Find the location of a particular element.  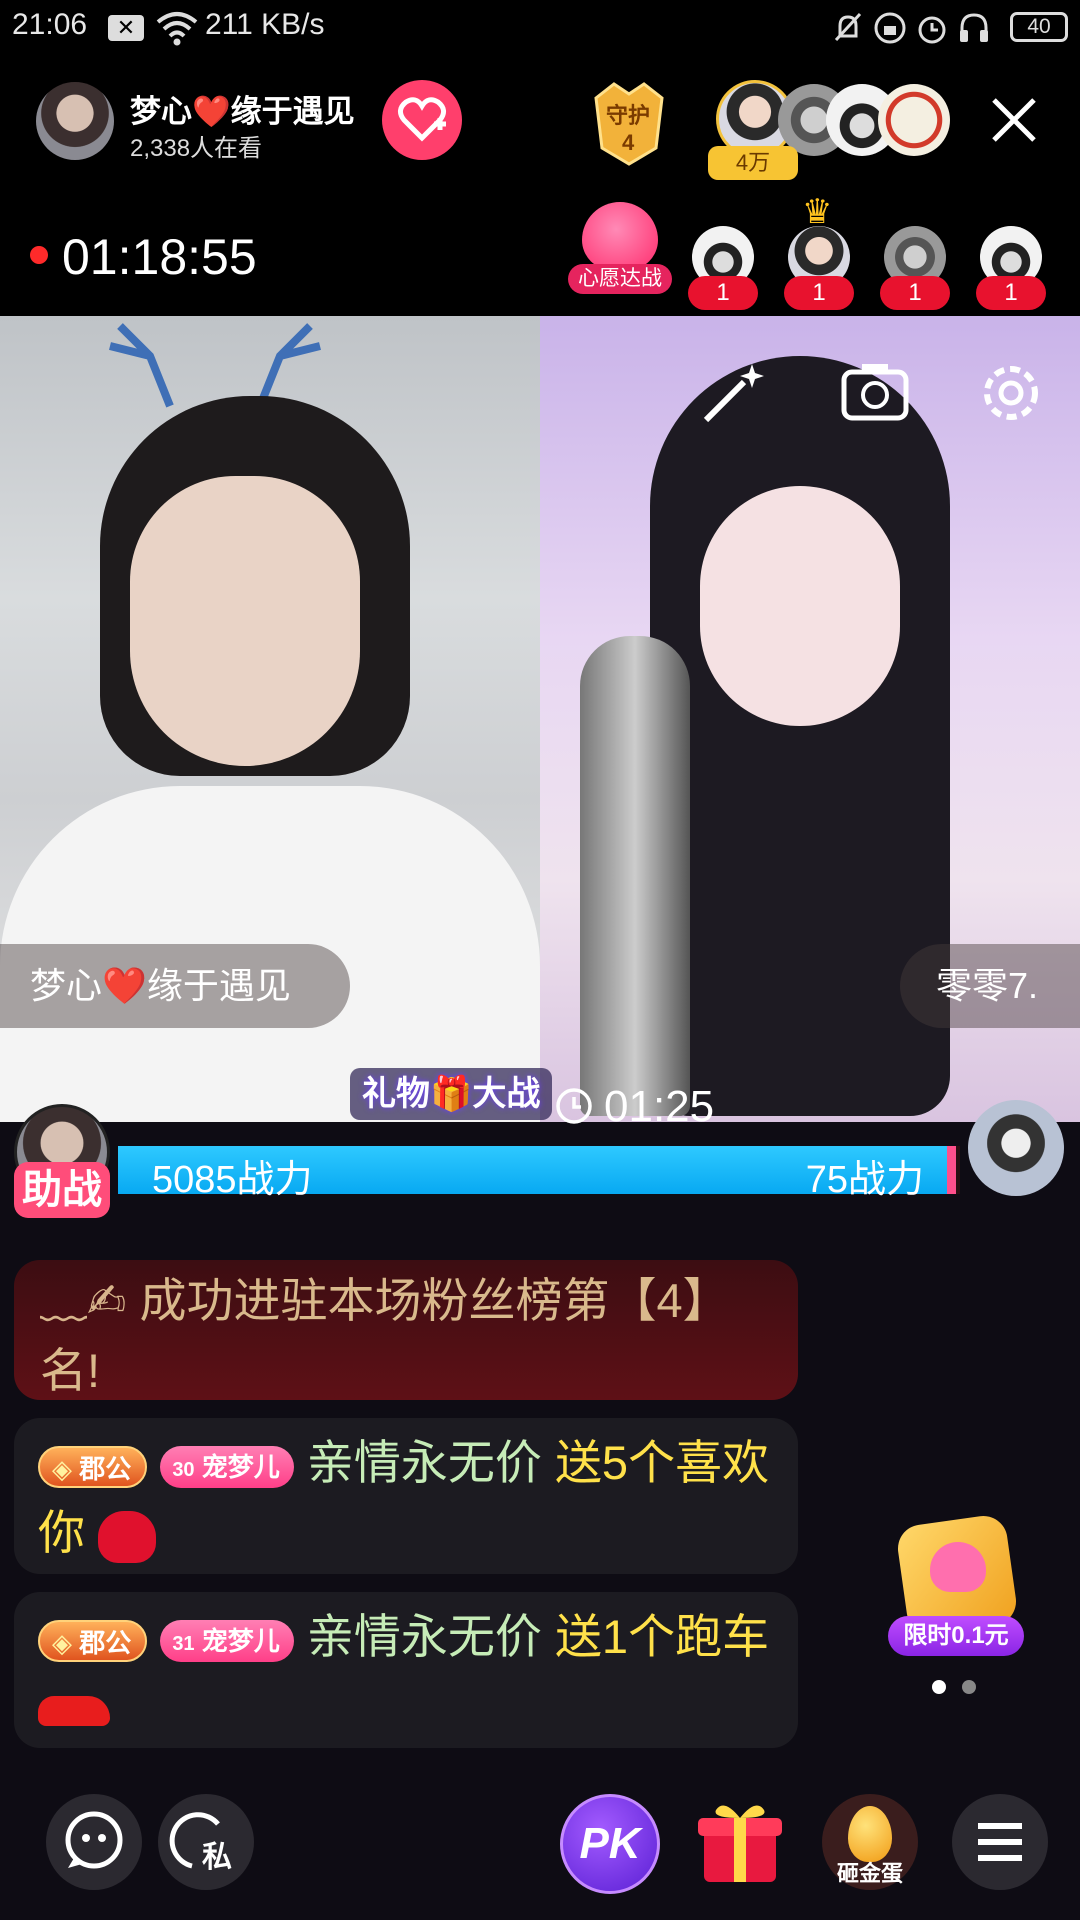

battle-progress-bar: 5085战力 75战力 is located at coordinates (539, 1173).